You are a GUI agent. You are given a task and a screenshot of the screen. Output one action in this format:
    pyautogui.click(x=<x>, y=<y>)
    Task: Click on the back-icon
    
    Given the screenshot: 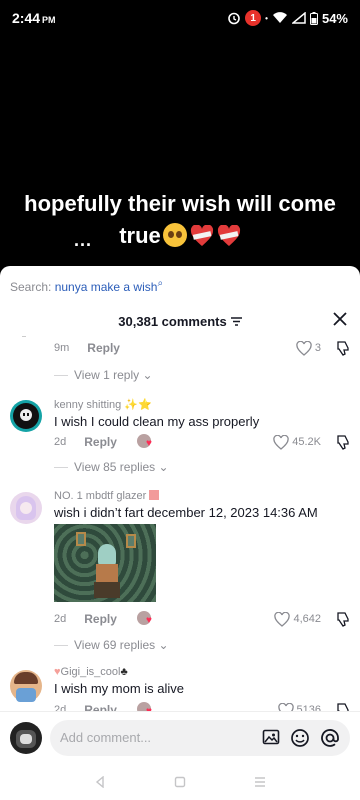 What is the action you would take?
    pyautogui.click(x=100, y=781)
    